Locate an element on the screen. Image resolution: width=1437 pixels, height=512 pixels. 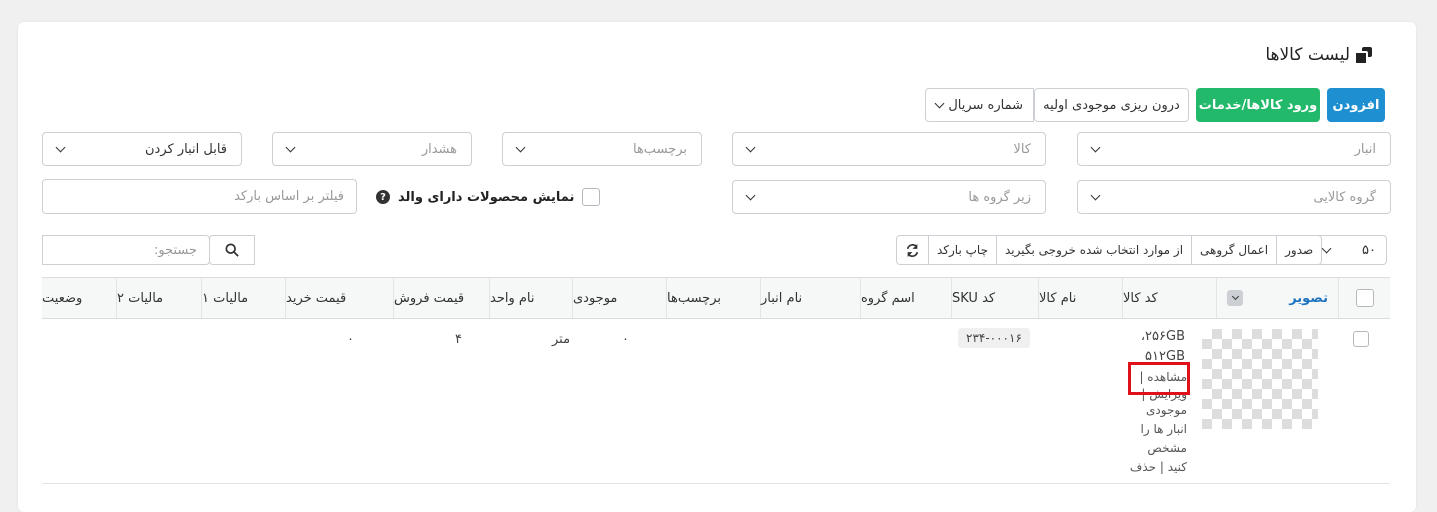
page-size-value: ۵۰ is located at coordinates (1369, 250).